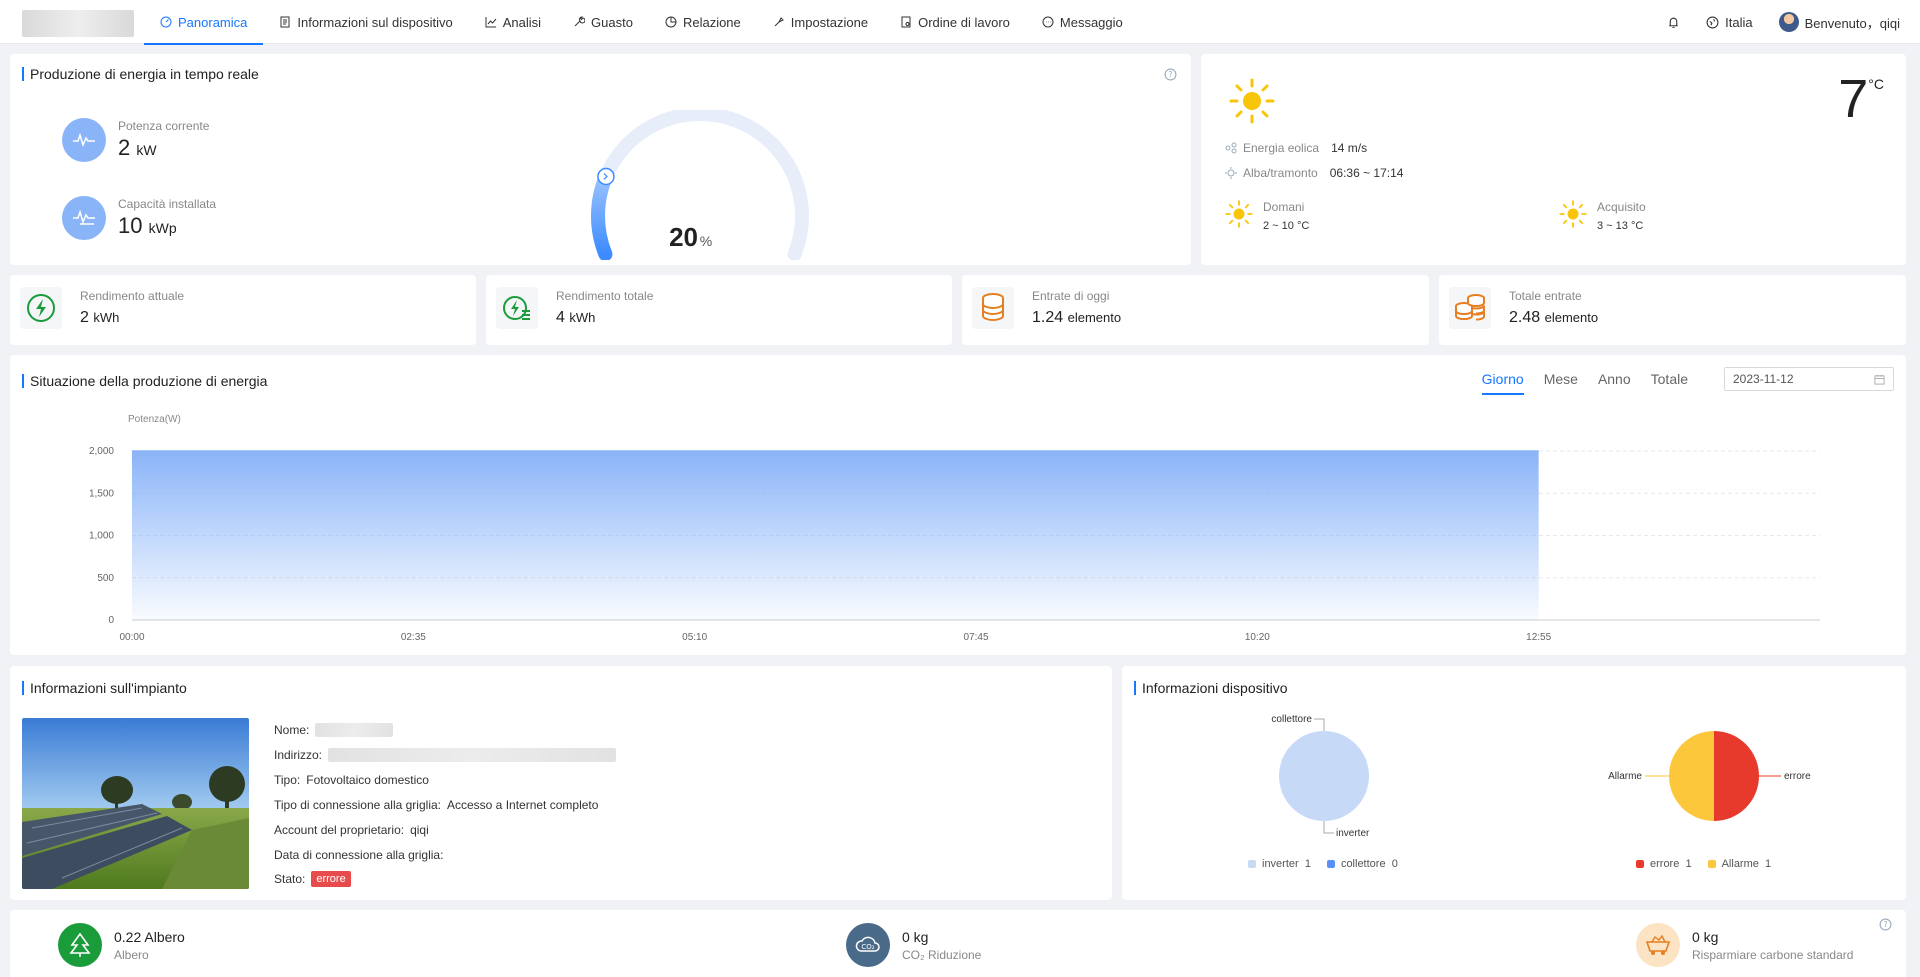 Image resolution: width=1920 pixels, height=977 pixels. I want to click on nav-item-messaggio: Messaggio, so click(1082, 22).